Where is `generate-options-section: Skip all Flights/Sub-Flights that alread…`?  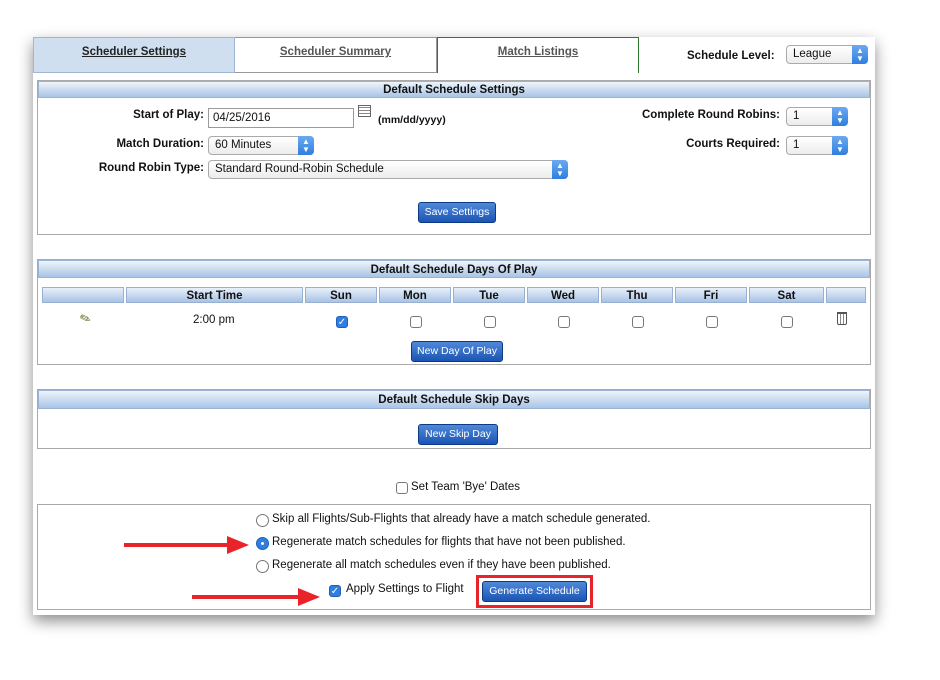
generate-options-section: Skip all Flights/Sub-Flights that alread… is located at coordinates (454, 557).